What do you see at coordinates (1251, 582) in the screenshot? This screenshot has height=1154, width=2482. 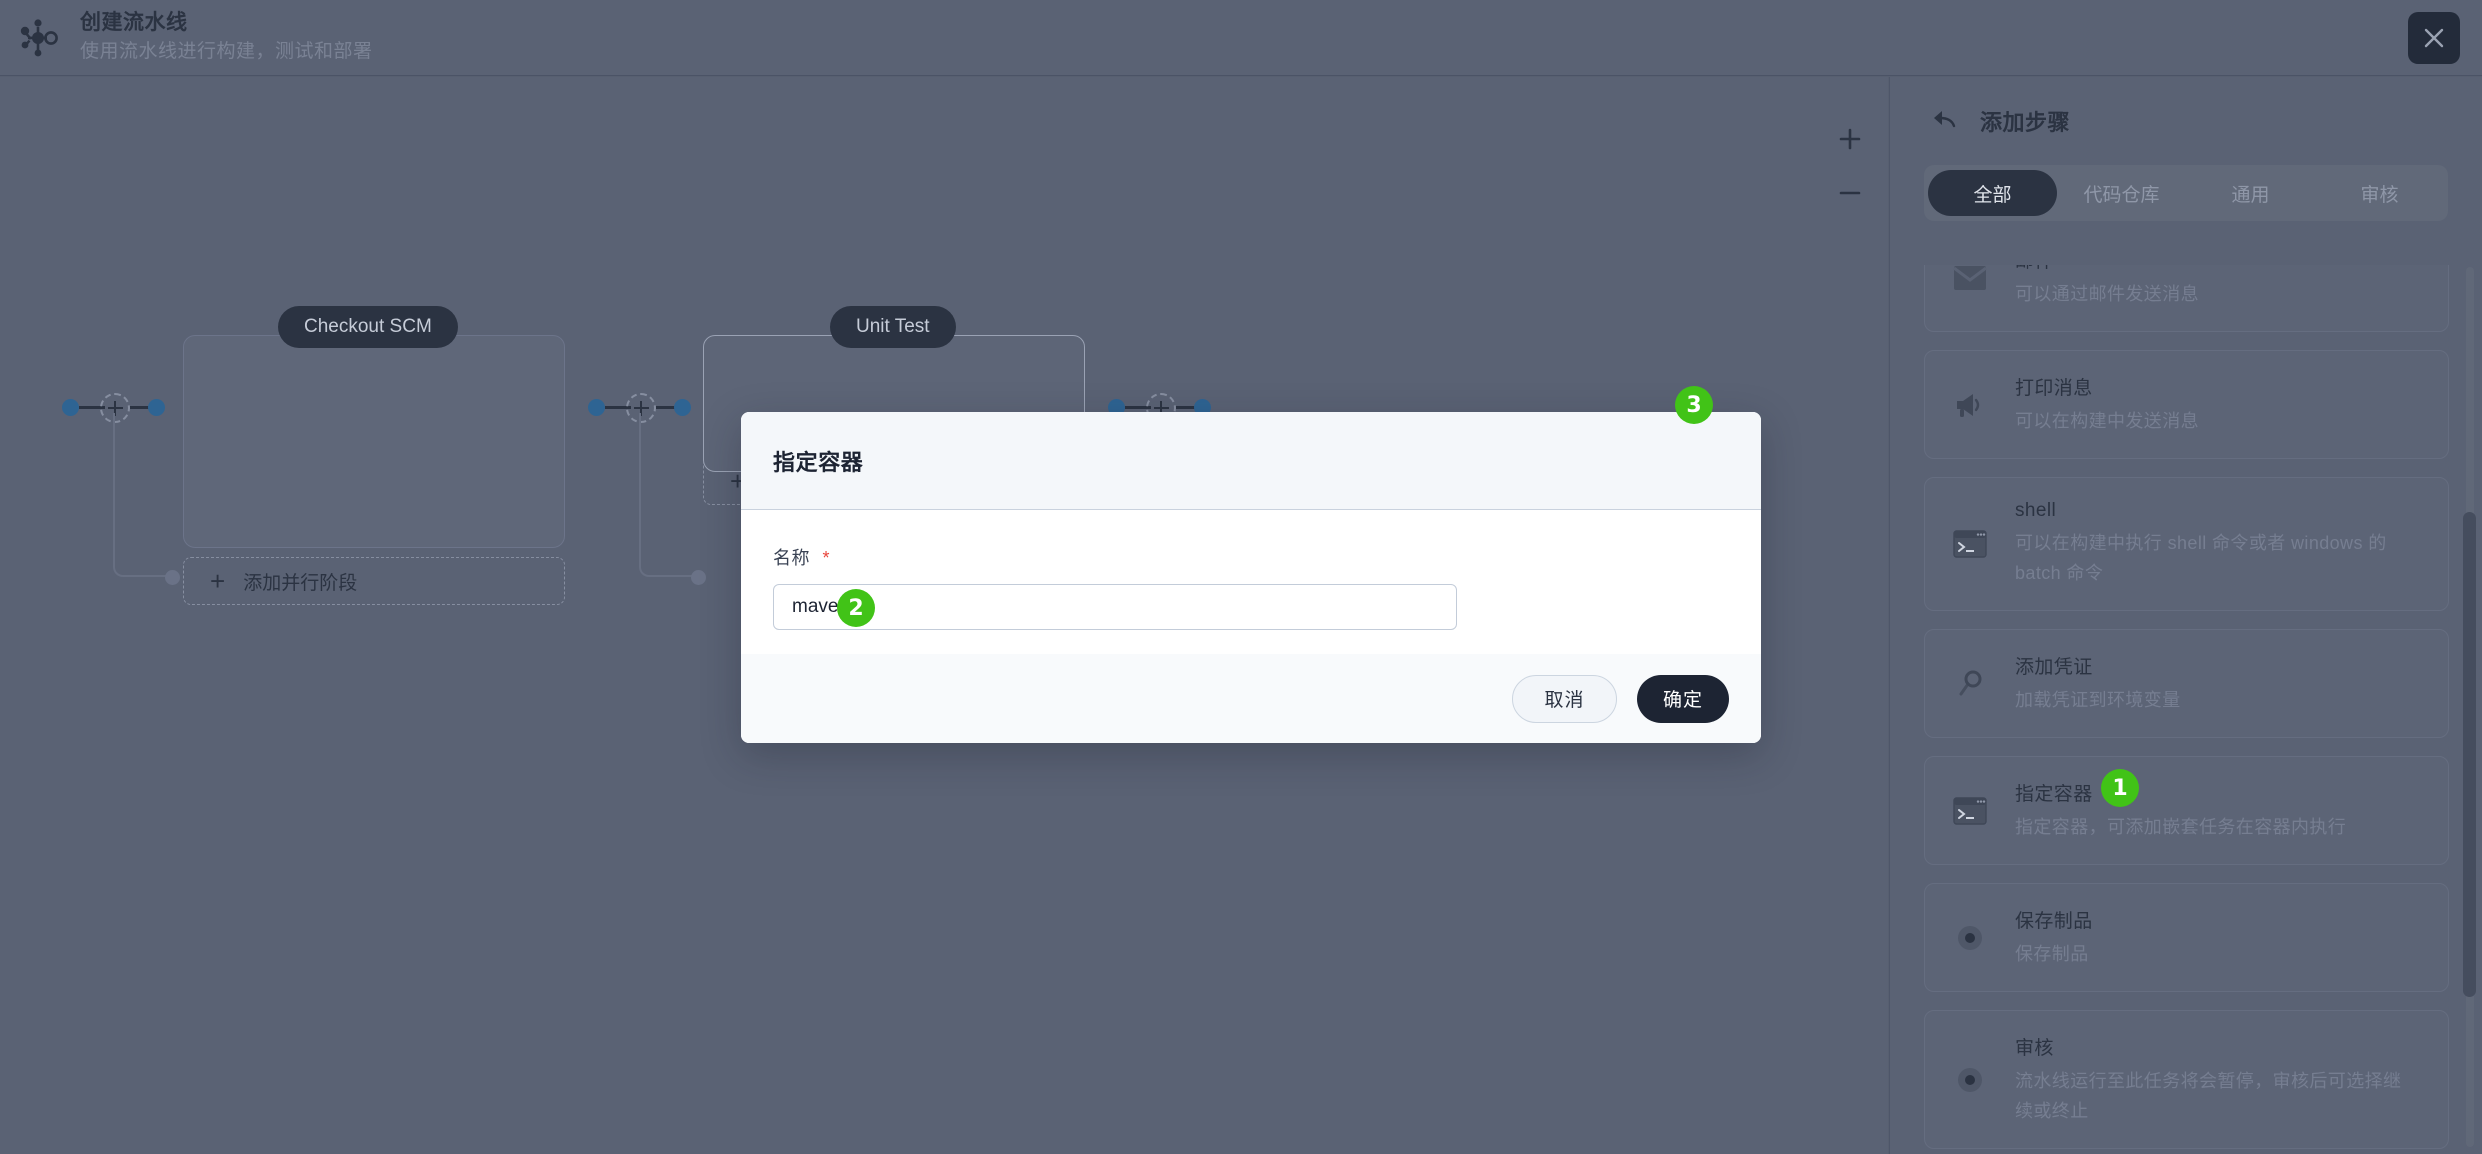 I see `dialog-body: 名称 * maven 2` at bounding box center [1251, 582].